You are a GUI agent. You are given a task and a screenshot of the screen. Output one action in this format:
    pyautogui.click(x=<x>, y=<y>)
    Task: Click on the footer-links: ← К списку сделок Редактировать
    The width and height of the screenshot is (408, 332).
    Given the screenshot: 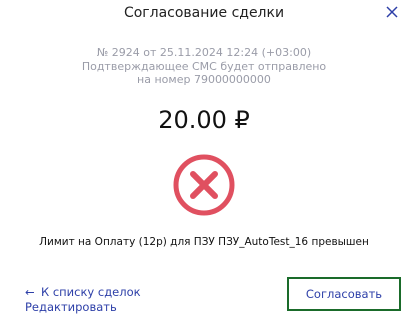 What is the action you would take?
    pyautogui.click(x=83, y=300)
    